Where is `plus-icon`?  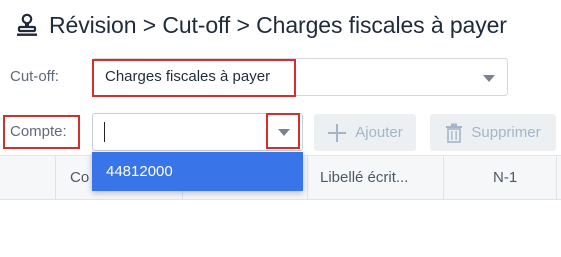
plus-icon is located at coordinates (337, 133).